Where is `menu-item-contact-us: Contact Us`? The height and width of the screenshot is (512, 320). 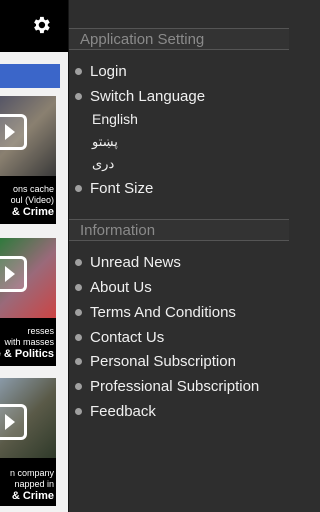 menu-item-contact-us: Contact Us is located at coordinates (119, 337).